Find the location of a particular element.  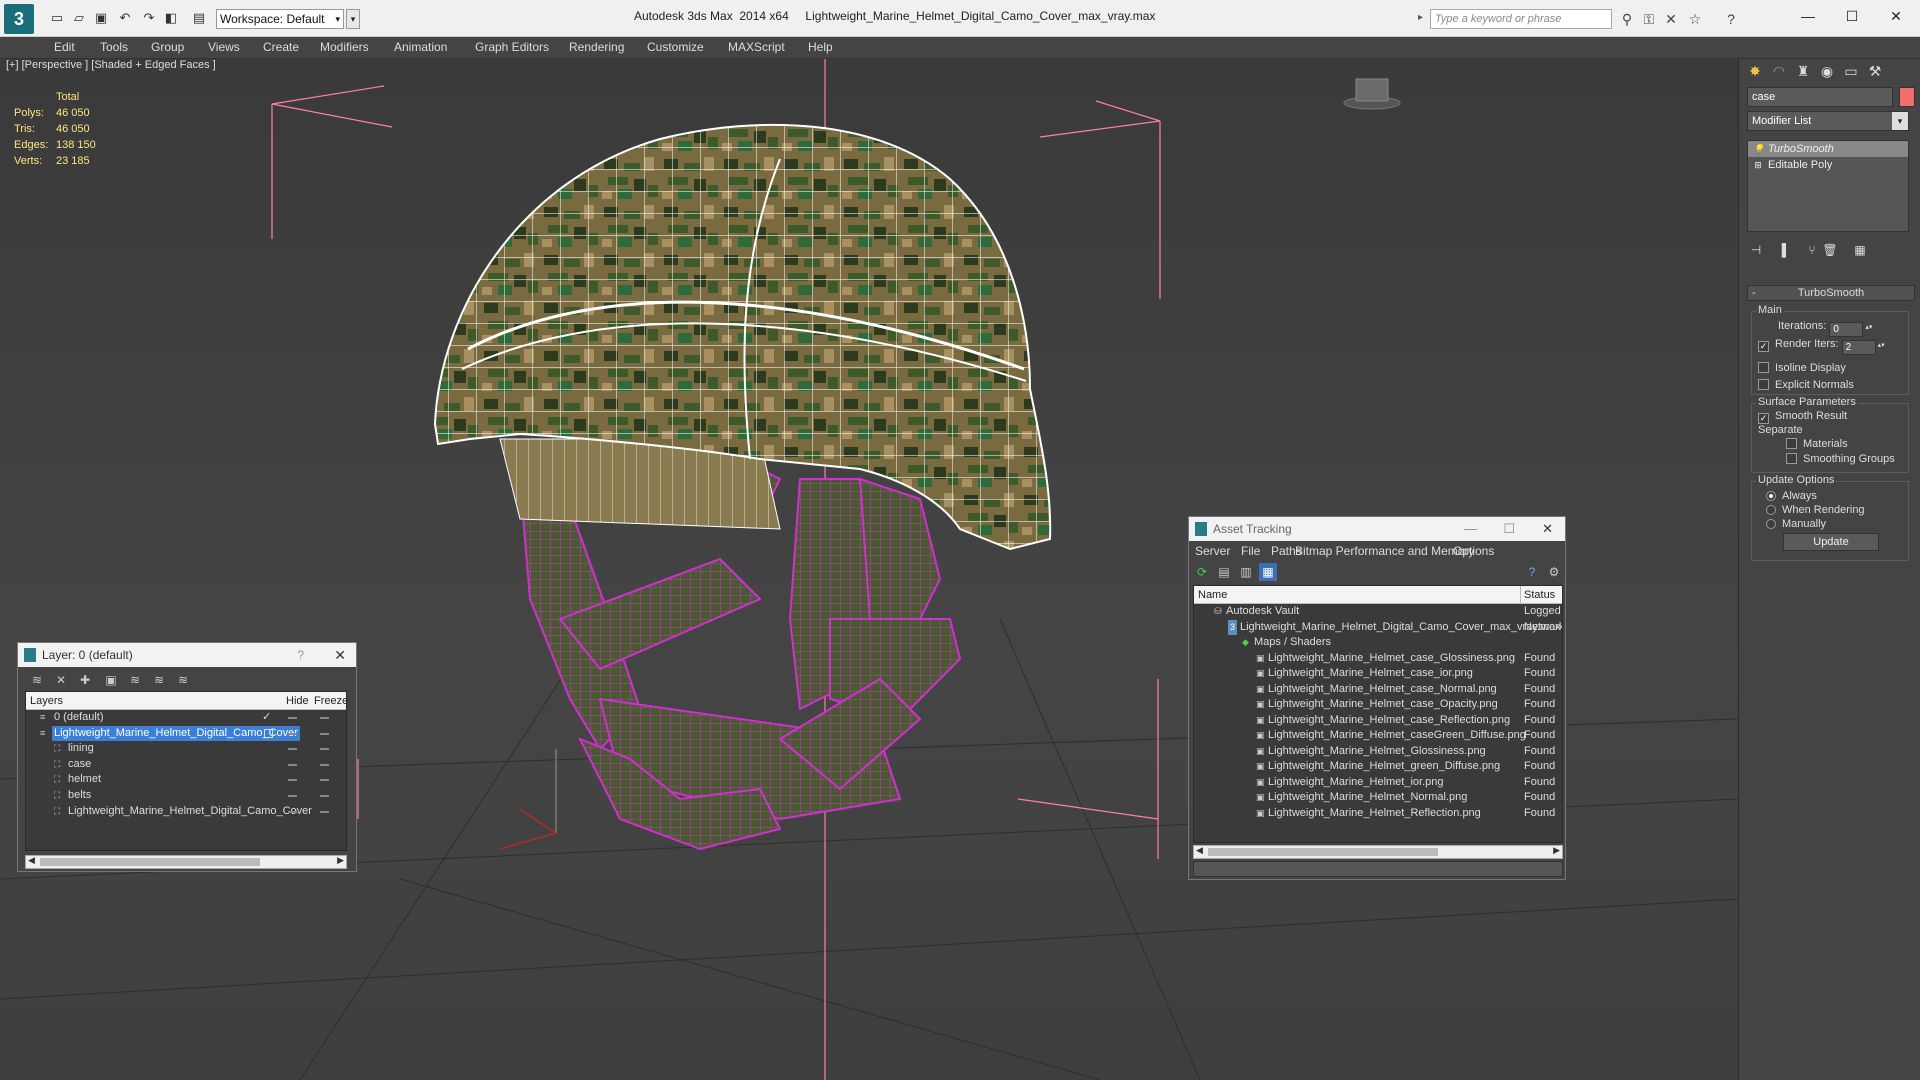

add-to-layer-icon: ✚ is located at coordinates (85, 680).